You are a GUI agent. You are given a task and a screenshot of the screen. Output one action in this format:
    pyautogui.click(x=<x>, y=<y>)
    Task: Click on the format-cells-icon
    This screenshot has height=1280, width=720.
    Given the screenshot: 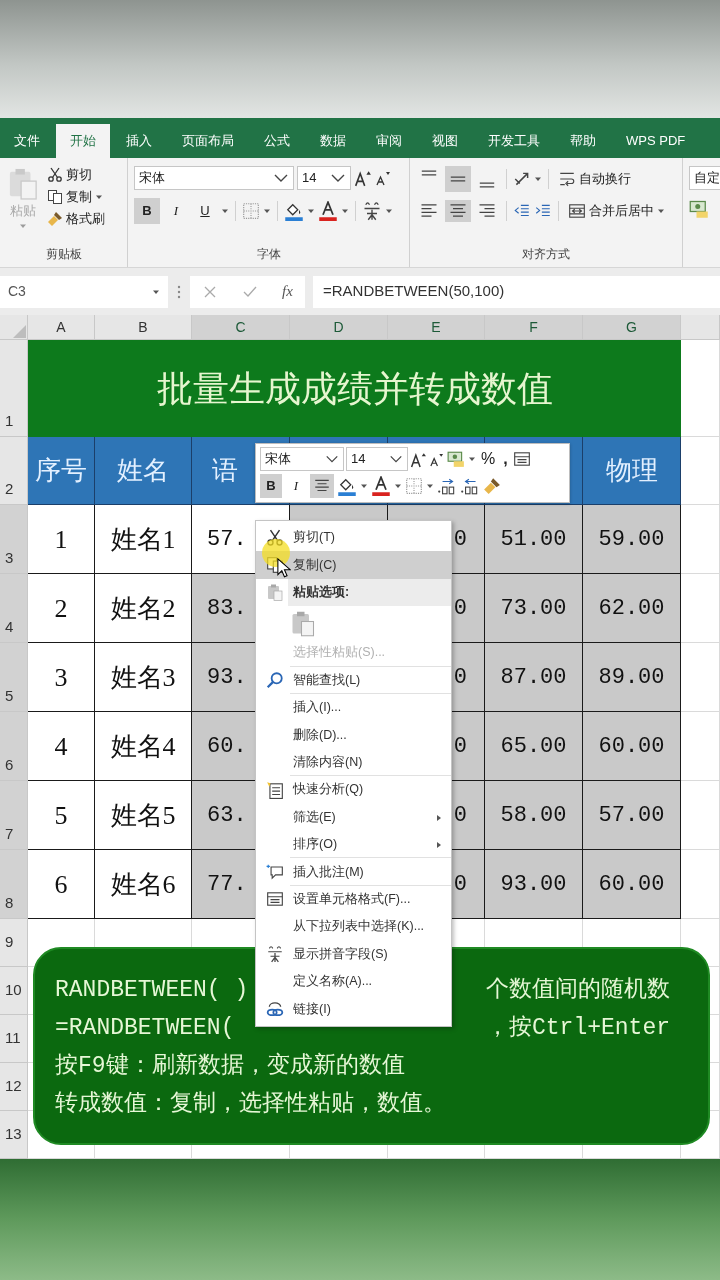 What is the action you would take?
    pyautogui.click(x=274, y=899)
    